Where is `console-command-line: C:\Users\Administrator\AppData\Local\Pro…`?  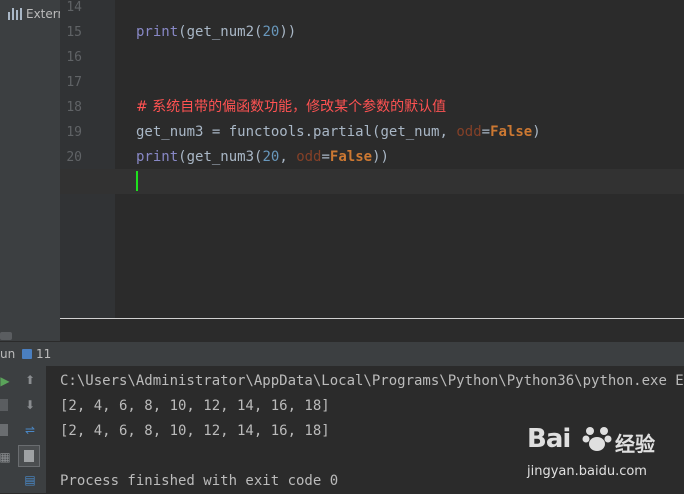 console-command-line: C:\Users\Administrator\AppData\Local\Pro… is located at coordinates (372, 381).